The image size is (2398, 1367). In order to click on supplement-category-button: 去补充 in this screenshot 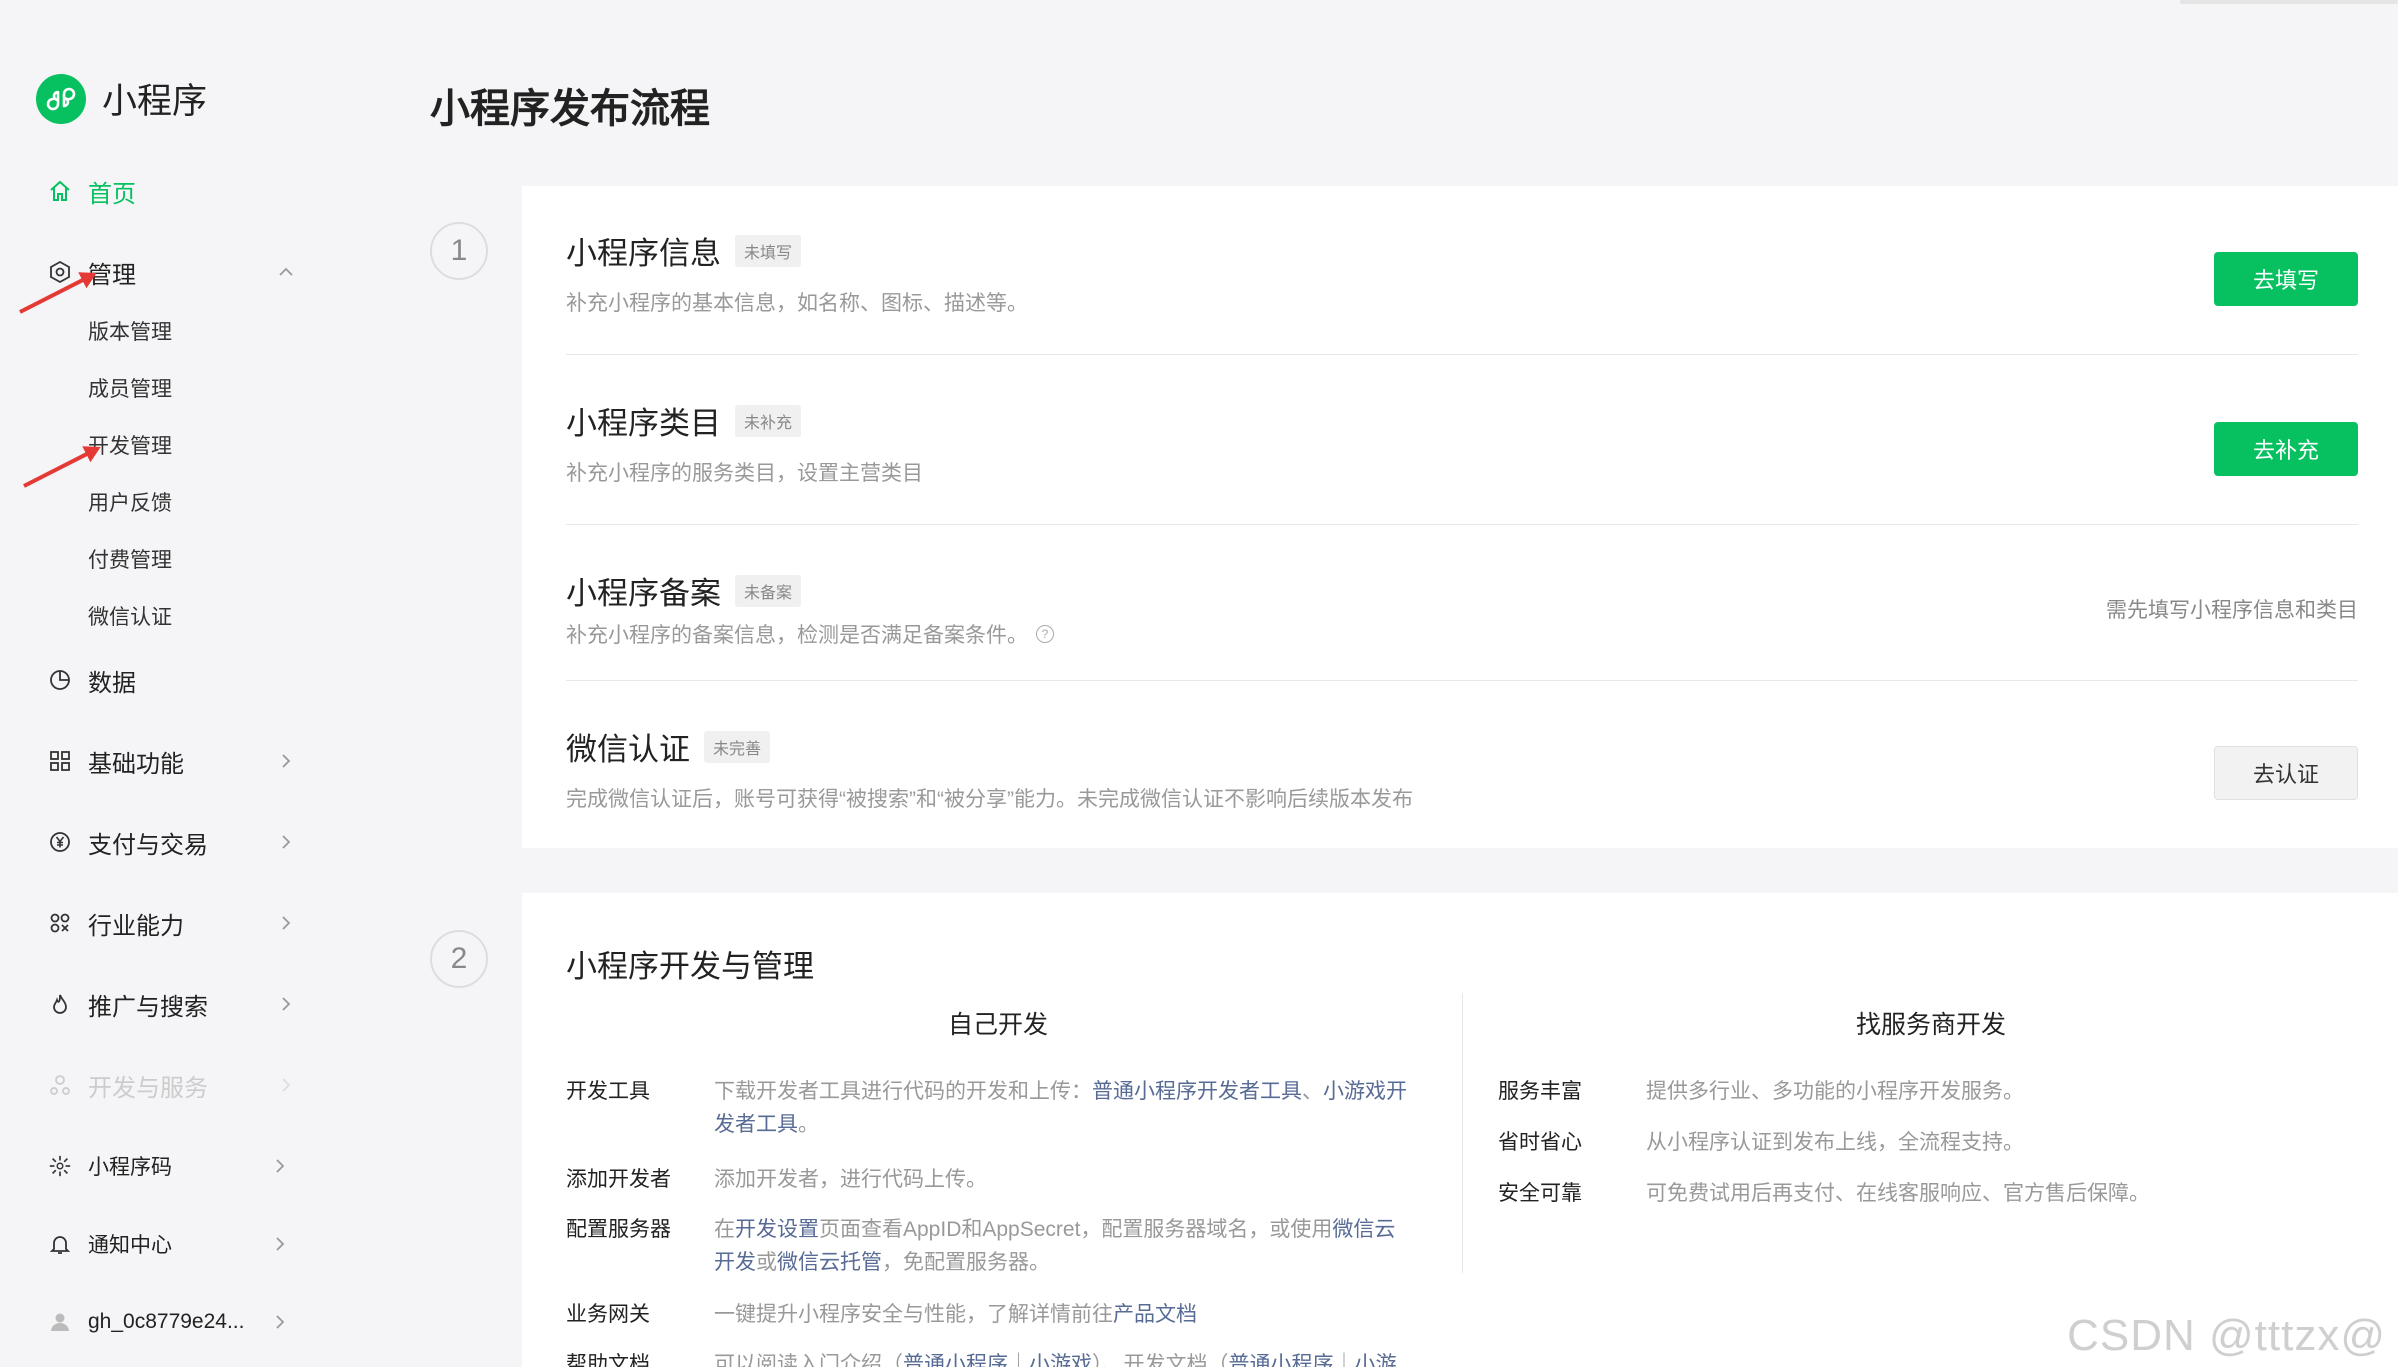, I will do `click(2286, 449)`.